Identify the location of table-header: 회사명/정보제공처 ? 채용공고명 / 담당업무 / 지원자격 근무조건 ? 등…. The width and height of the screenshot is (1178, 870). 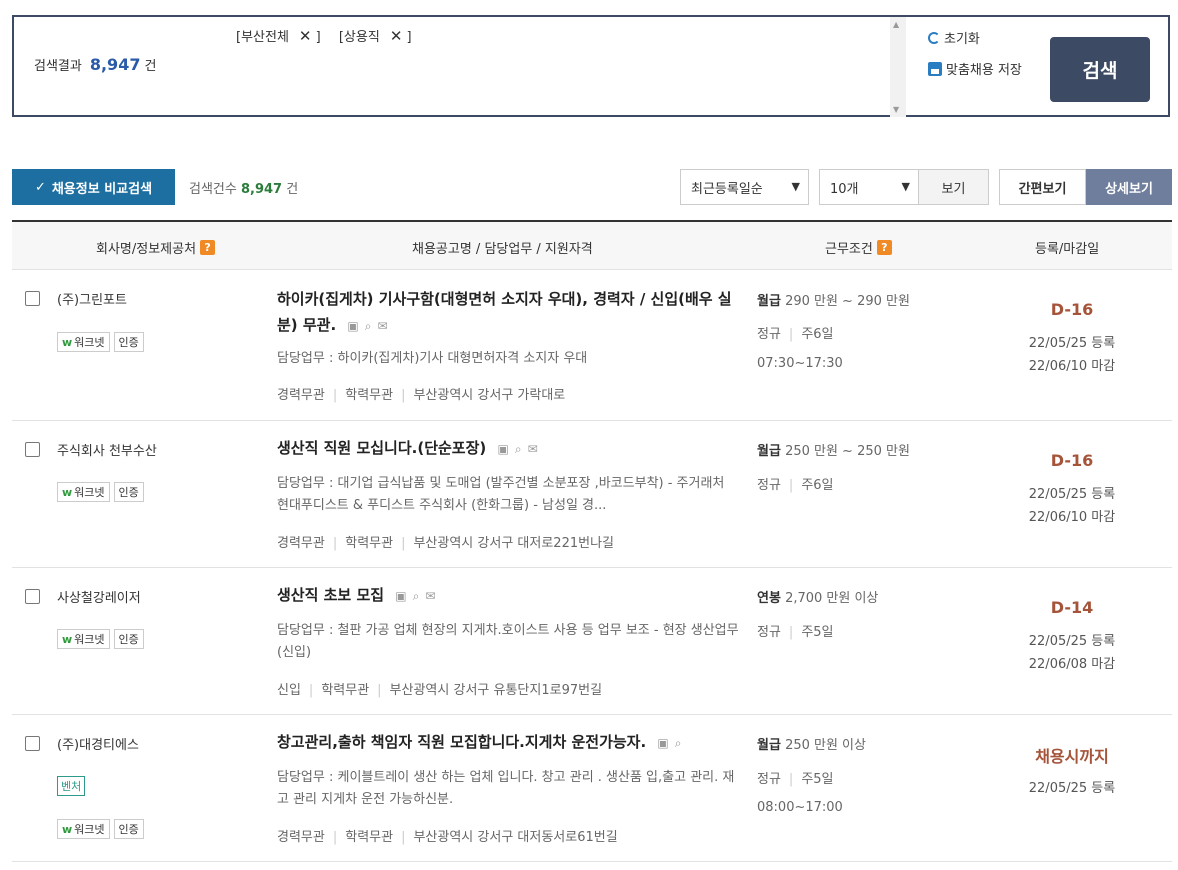
(592, 245).